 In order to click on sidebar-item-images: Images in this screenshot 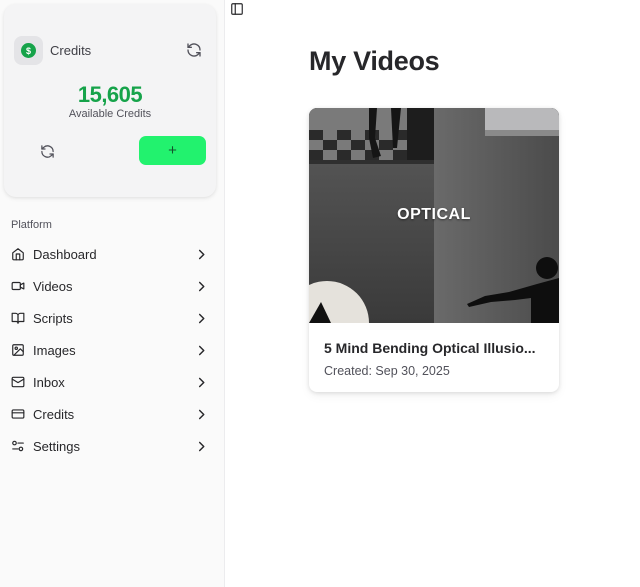, I will do `click(112, 350)`.